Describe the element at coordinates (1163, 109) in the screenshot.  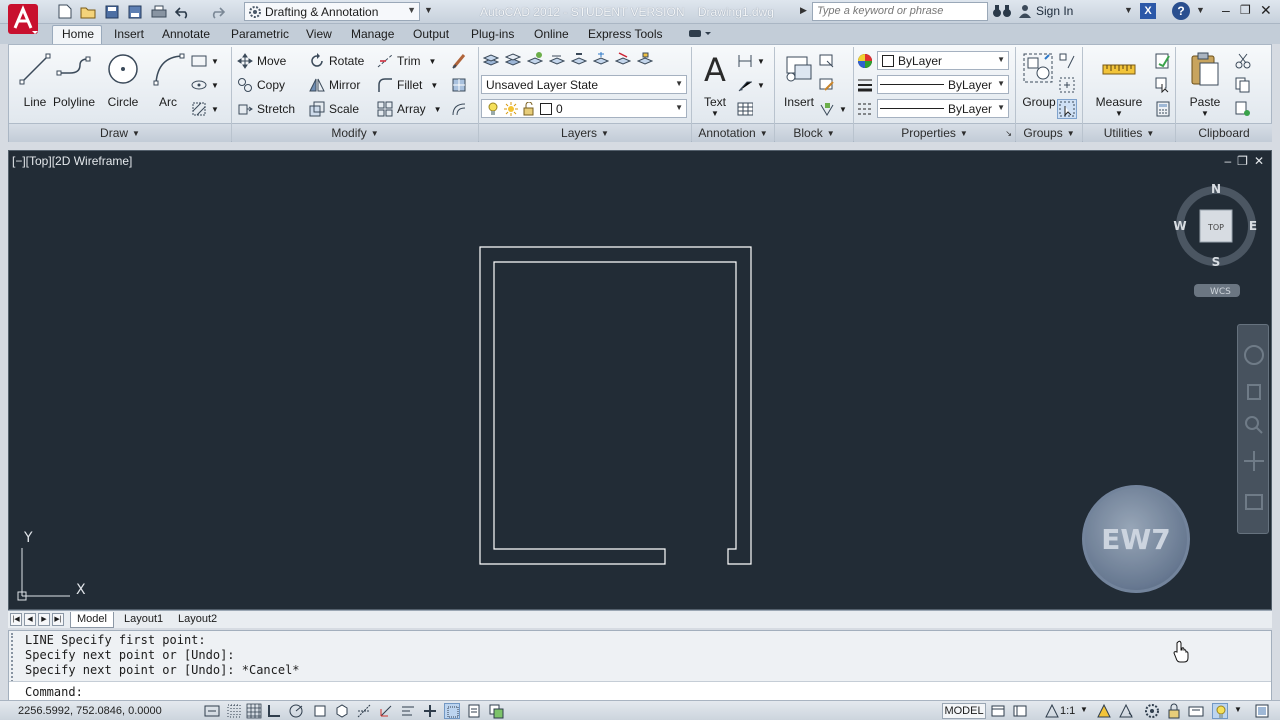
I see `calculator-tool` at that location.